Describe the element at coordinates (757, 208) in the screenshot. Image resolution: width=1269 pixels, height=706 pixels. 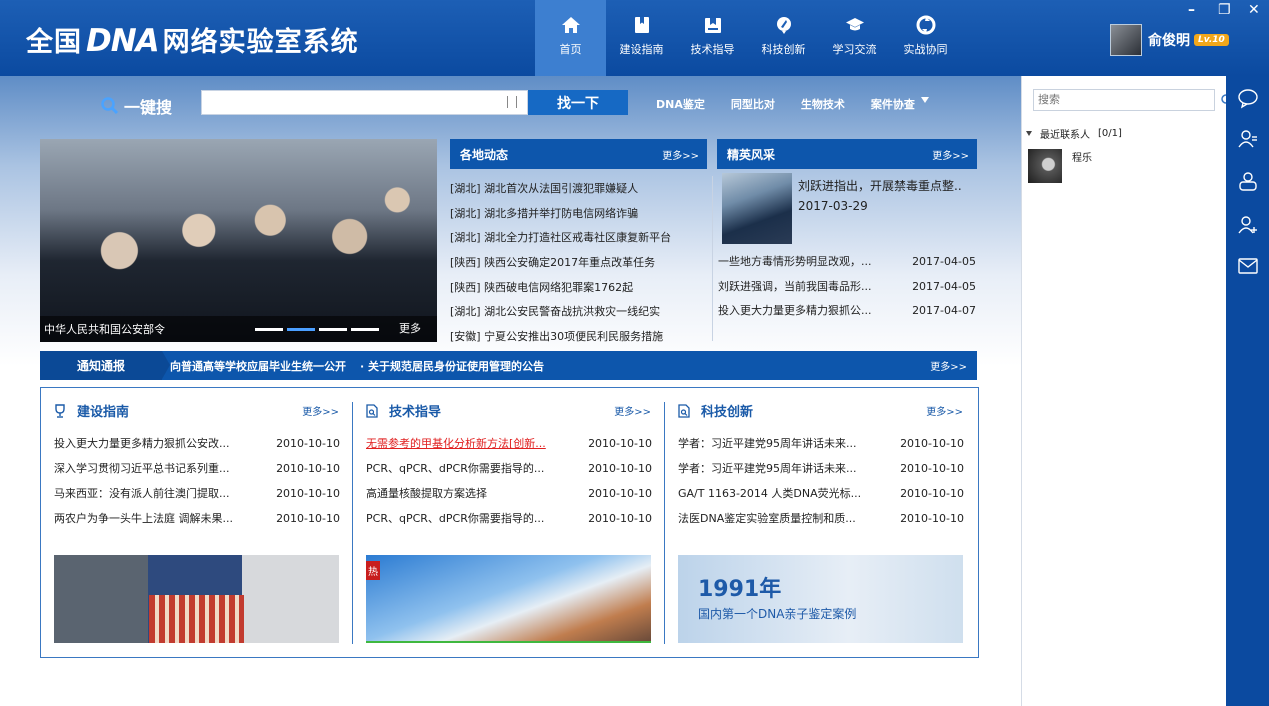
I see `elite-featured-image` at that location.